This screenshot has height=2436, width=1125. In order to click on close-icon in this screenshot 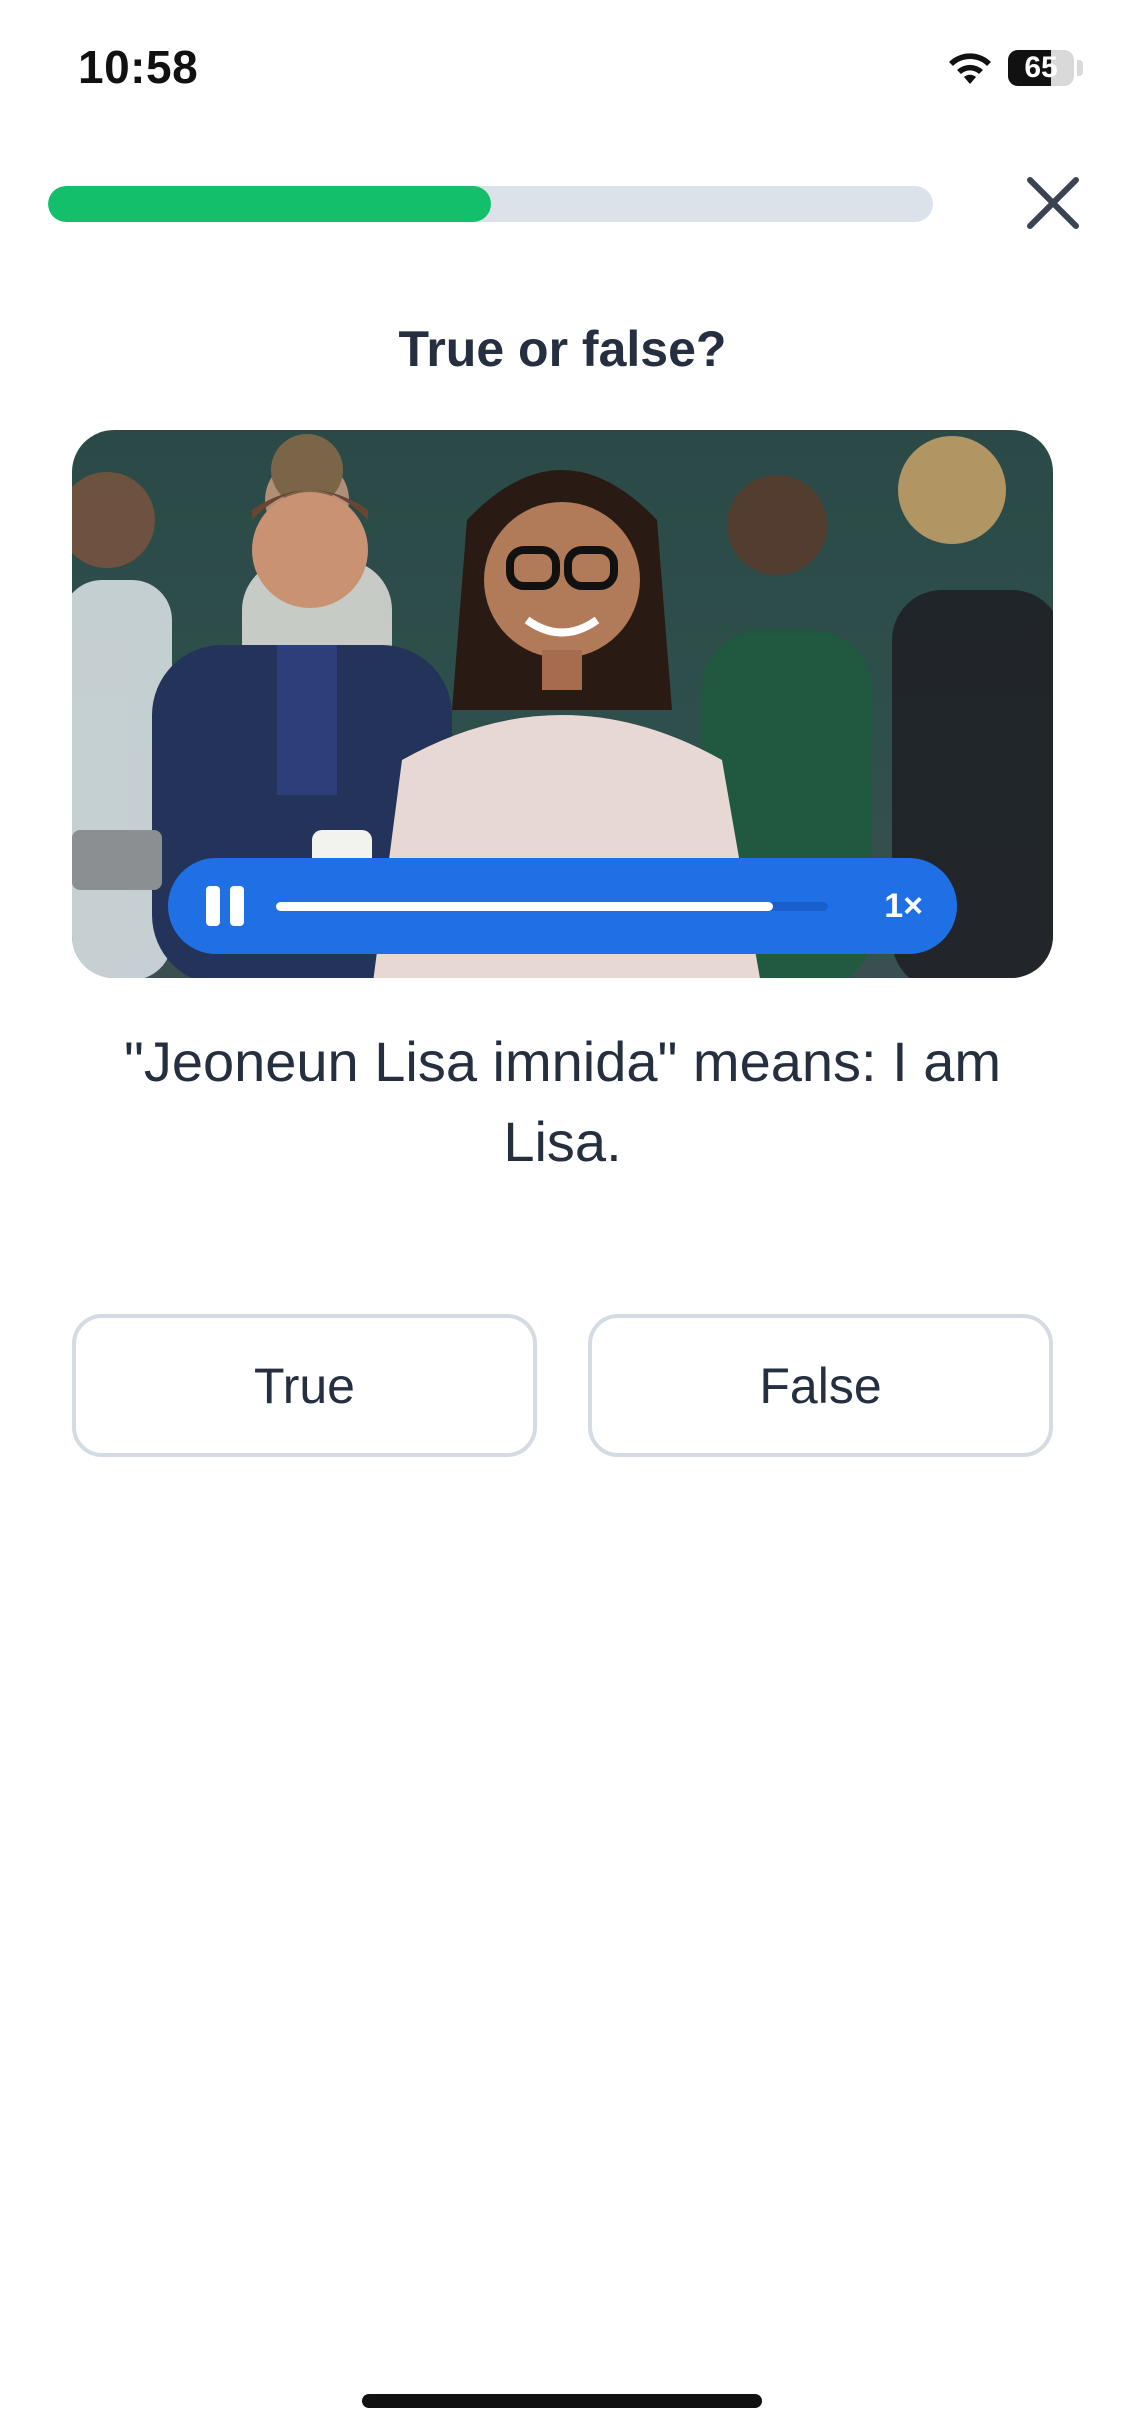, I will do `click(1053, 203)`.